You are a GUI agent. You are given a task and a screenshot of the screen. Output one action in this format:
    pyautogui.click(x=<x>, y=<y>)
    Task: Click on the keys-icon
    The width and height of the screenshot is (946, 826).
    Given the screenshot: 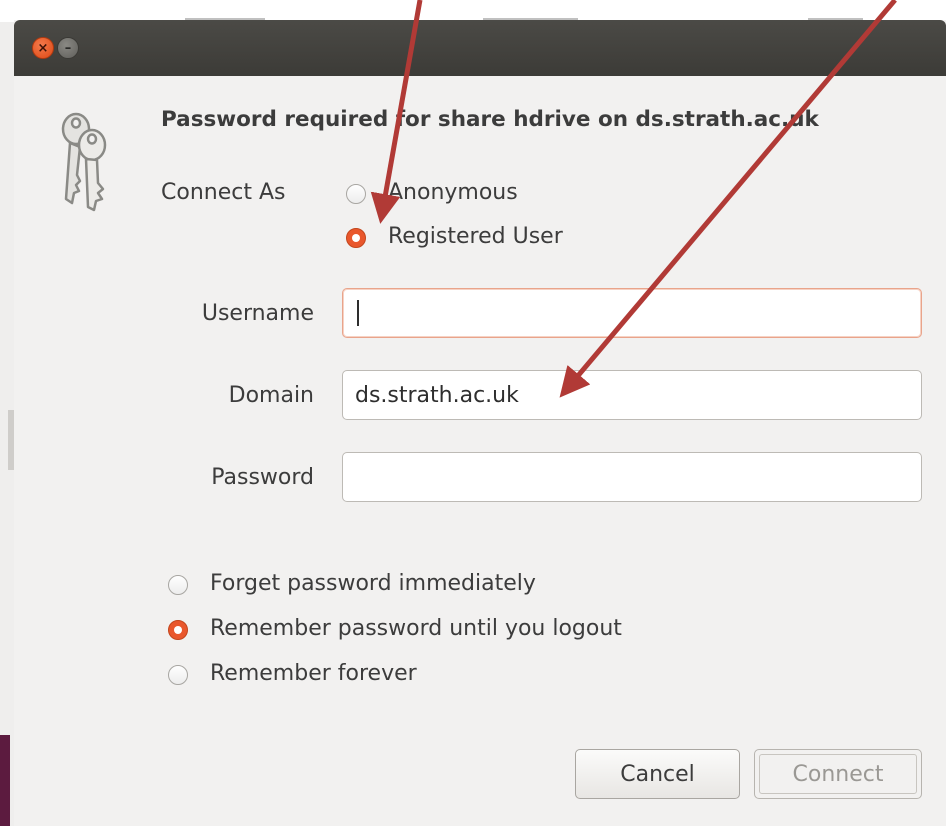 What is the action you would take?
    pyautogui.click(x=84, y=162)
    